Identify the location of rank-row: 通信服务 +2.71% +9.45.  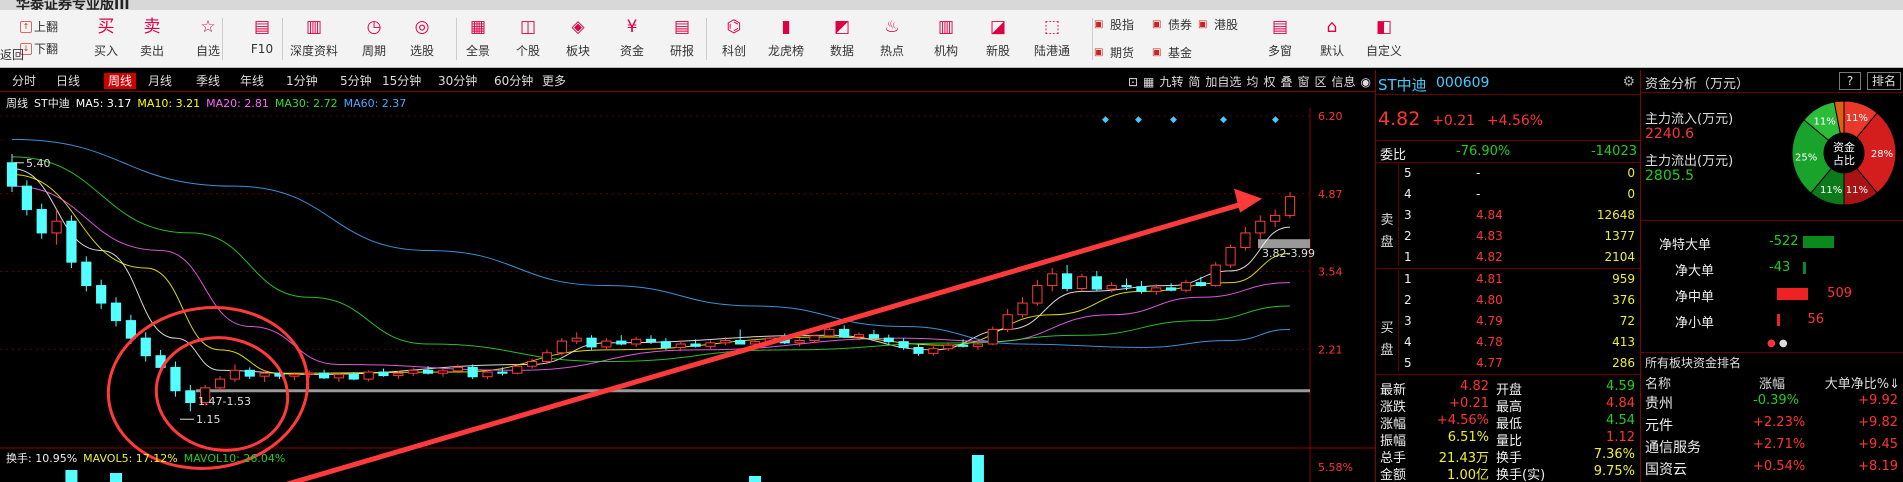
(1772, 447).